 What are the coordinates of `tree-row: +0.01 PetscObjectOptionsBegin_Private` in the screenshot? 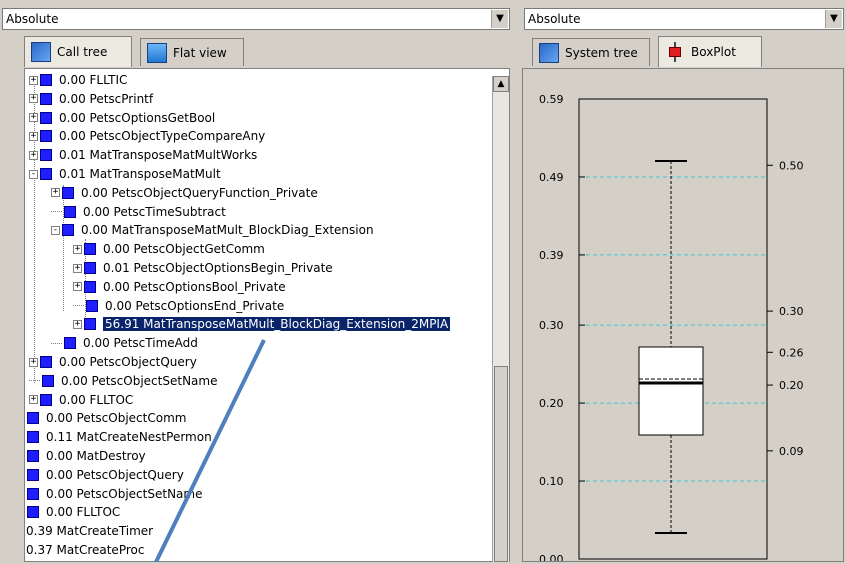 It's located at (203, 268).